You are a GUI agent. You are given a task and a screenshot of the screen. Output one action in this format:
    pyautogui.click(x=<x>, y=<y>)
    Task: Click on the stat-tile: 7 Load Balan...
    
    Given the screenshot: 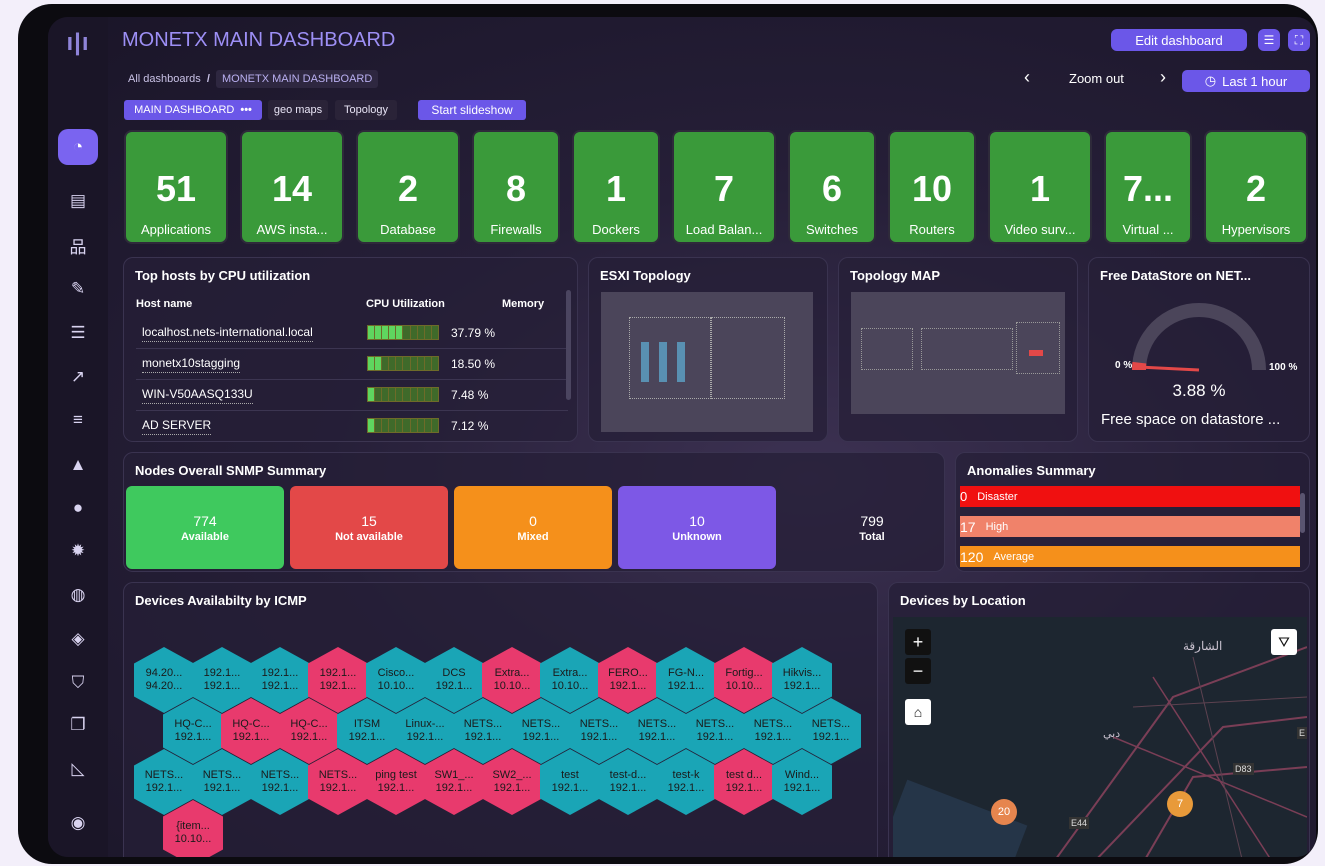 What is the action you would take?
    pyautogui.click(x=724, y=187)
    